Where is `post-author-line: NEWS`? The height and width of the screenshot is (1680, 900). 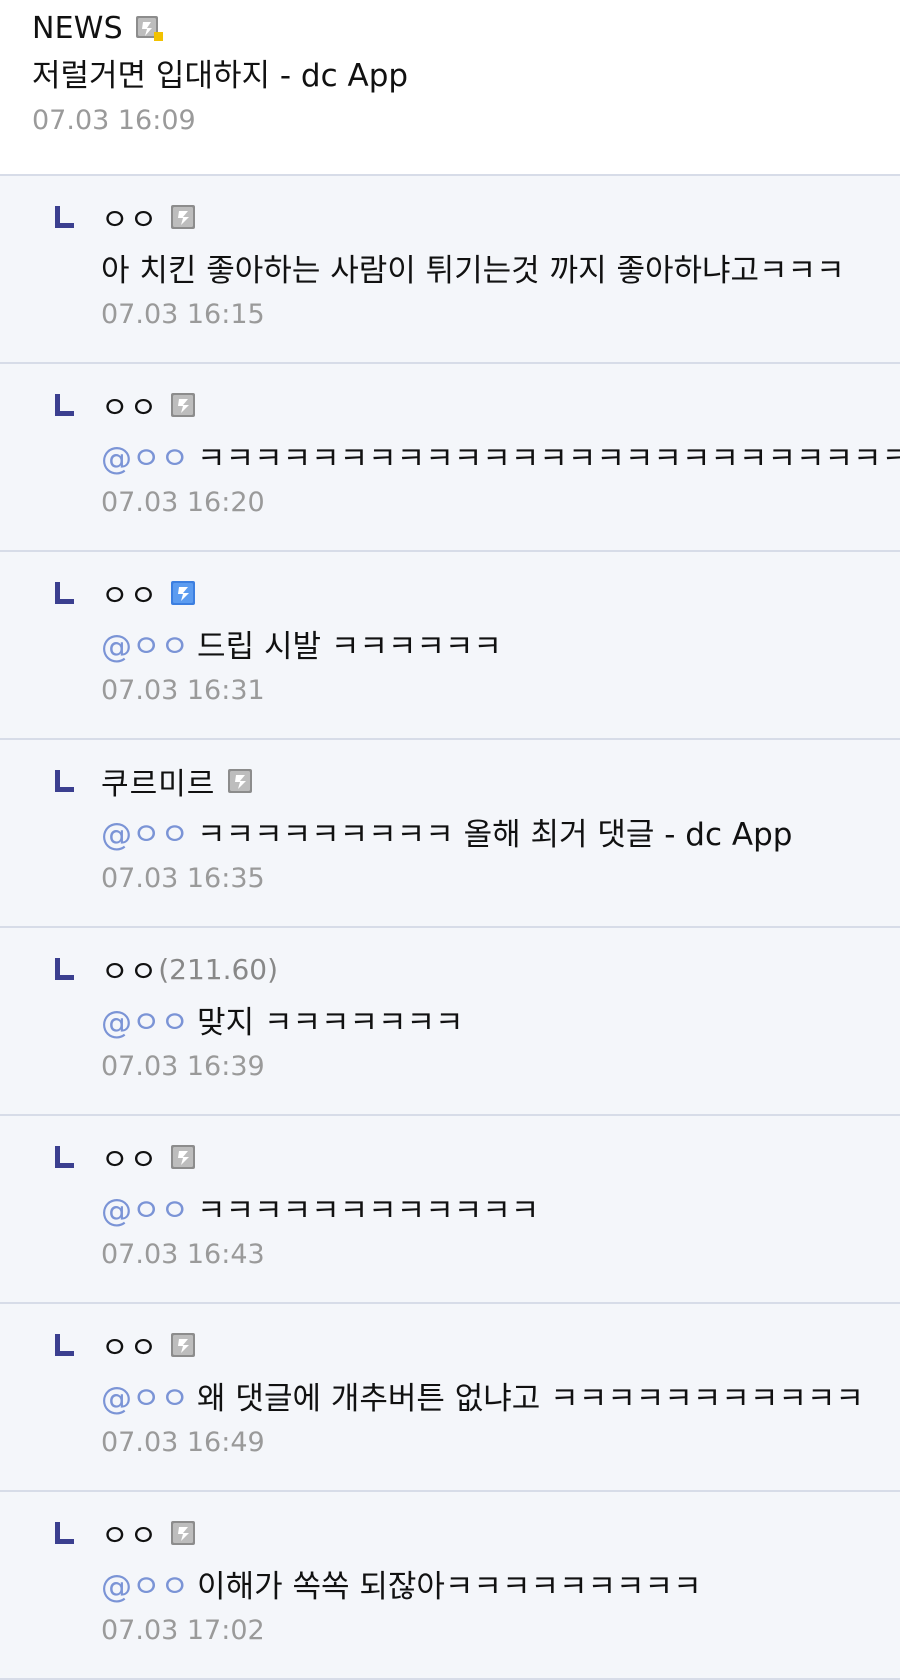 post-author-line: NEWS is located at coordinates (466, 28).